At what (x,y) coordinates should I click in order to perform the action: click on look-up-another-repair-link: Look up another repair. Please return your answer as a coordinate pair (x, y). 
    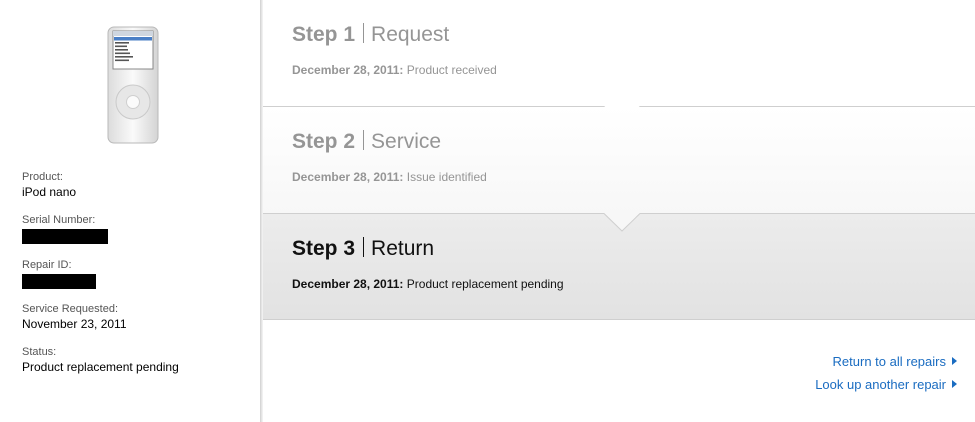
    Looking at the image, I should click on (886, 384).